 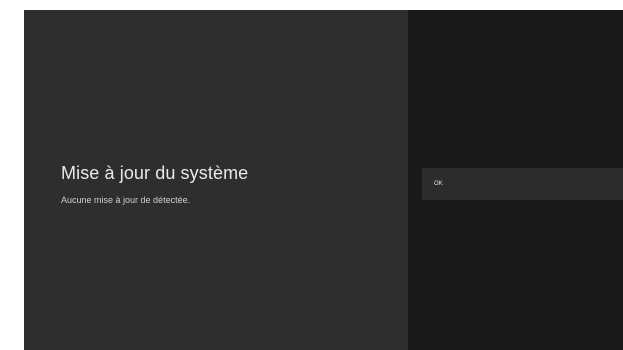 What do you see at coordinates (522, 184) in the screenshot?
I see `ok-button: OK` at bounding box center [522, 184].